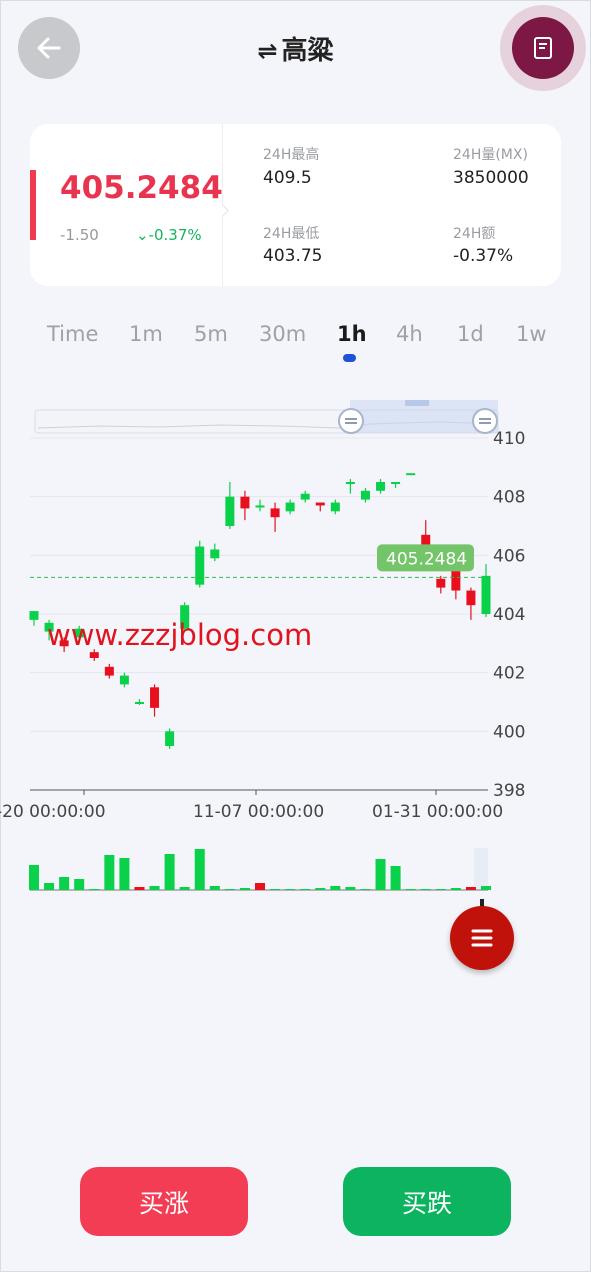  Describe the element at coordinates (251, 805) in the screenshot. I see `x-axis: -20 00:00:00 11-07 00:00:00 01-31 00:00:00` at that location.